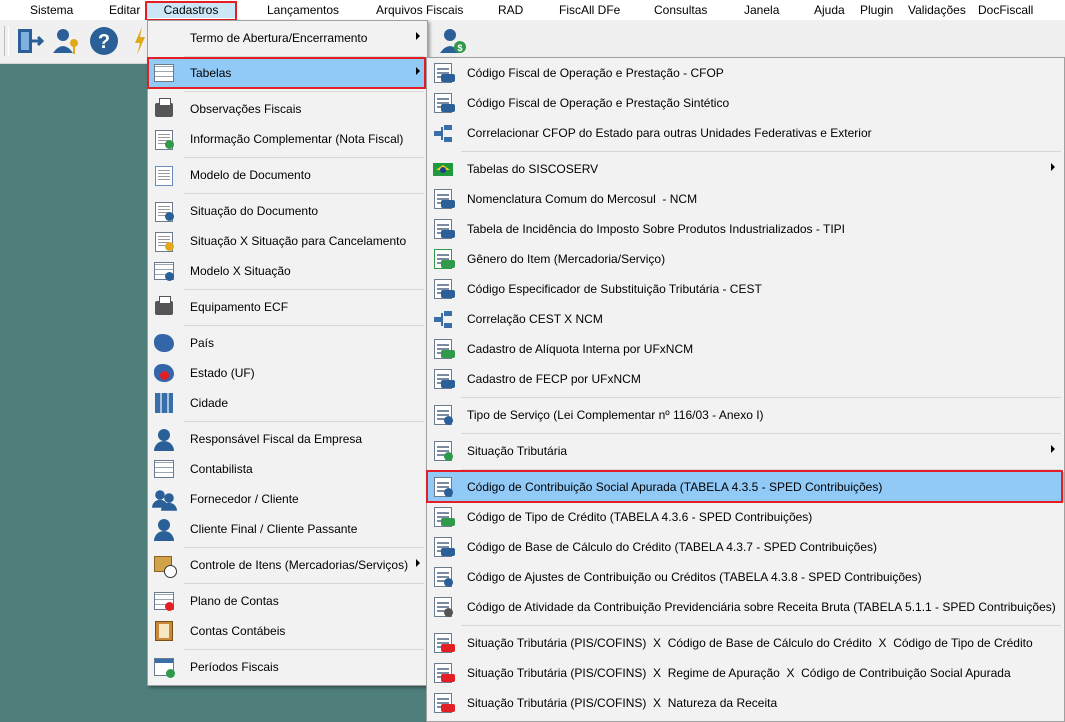 The image size is (1065, 722). Describe the element at coordinates (139, 41) in the screenshot. I see `tool-button` at that location.